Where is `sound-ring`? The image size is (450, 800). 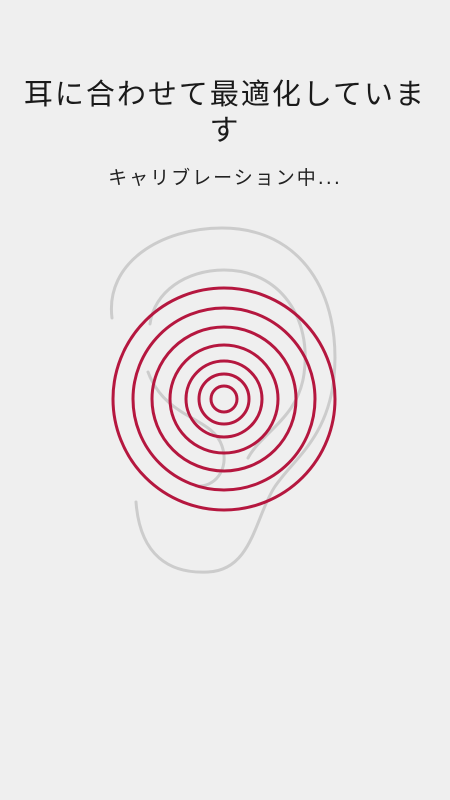
sound-ring is located at coordinates (224, 399).